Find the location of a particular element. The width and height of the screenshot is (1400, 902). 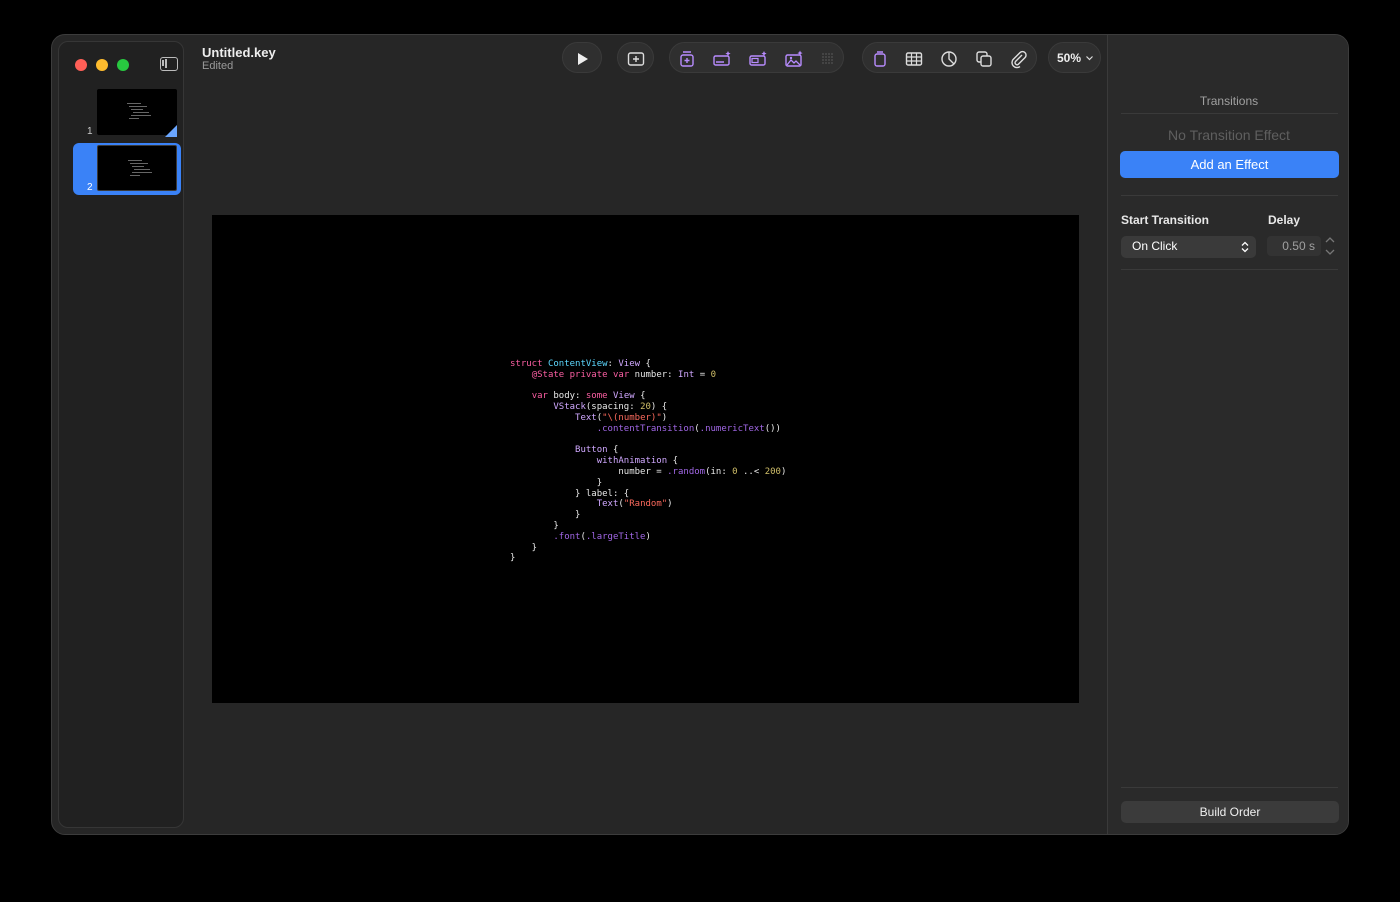

start-transition-label: Start Transition is located at coordinates (1165, 220).